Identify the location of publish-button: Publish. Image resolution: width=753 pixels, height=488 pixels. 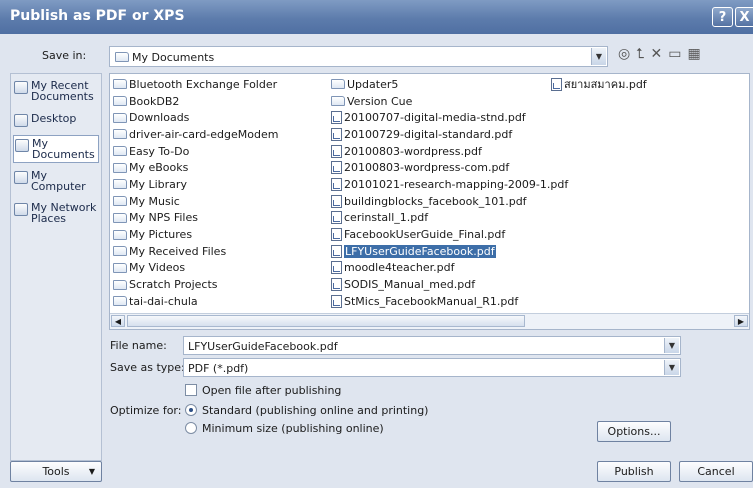
(634, 471).